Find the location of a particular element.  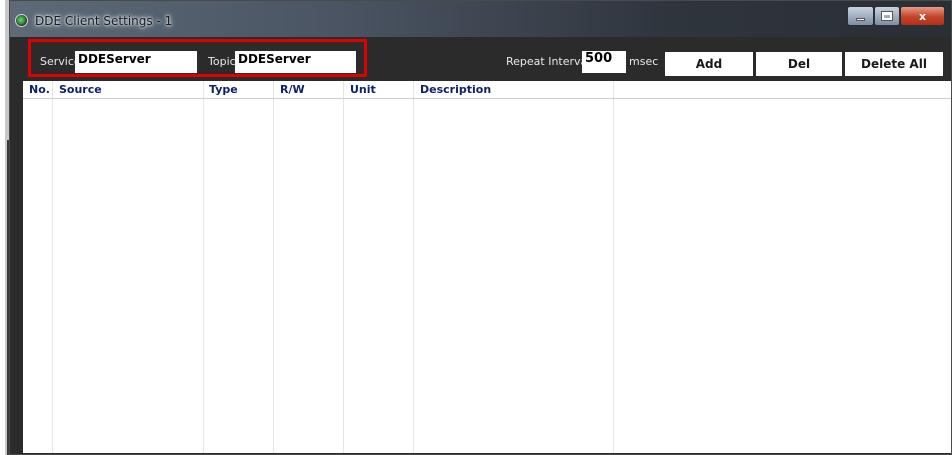

column-header-source: Source is located at coordinates (80, 89).